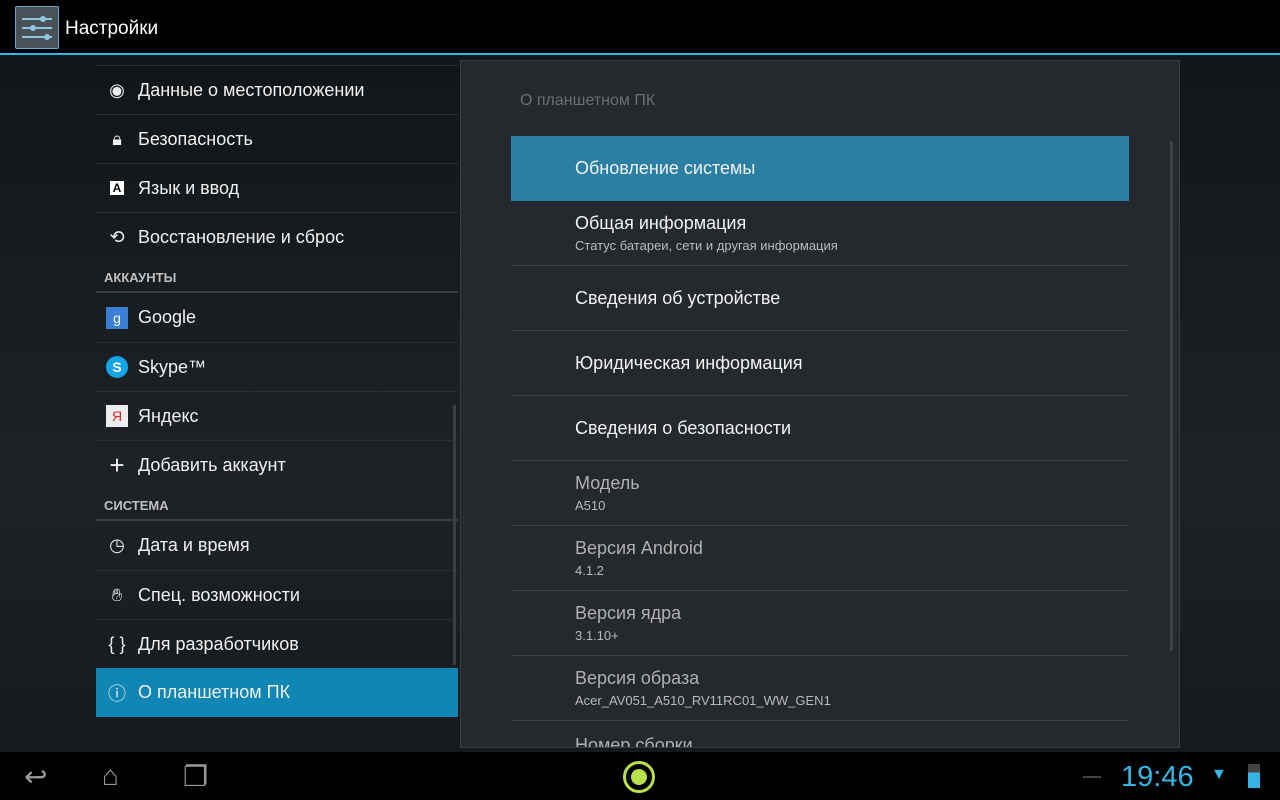 This screenshot has width=1280, height=800. I want to click on plus-icon: +, so click(117, 464).